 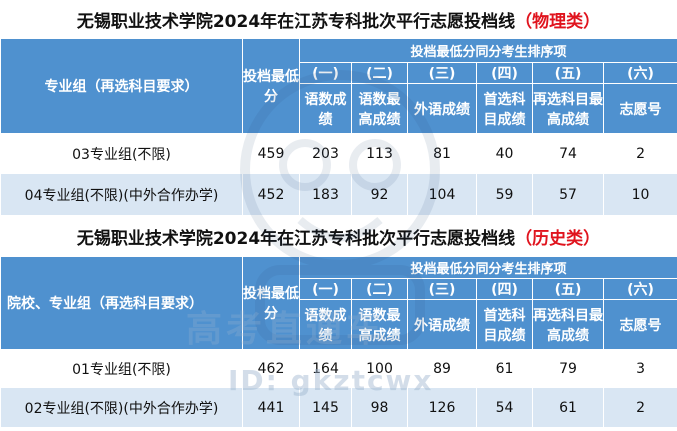 What do you see at coordinates (121, 368) in the screenshot?
I see `group-cell: 01专业组(不限)` at bounding box center [121, 368].